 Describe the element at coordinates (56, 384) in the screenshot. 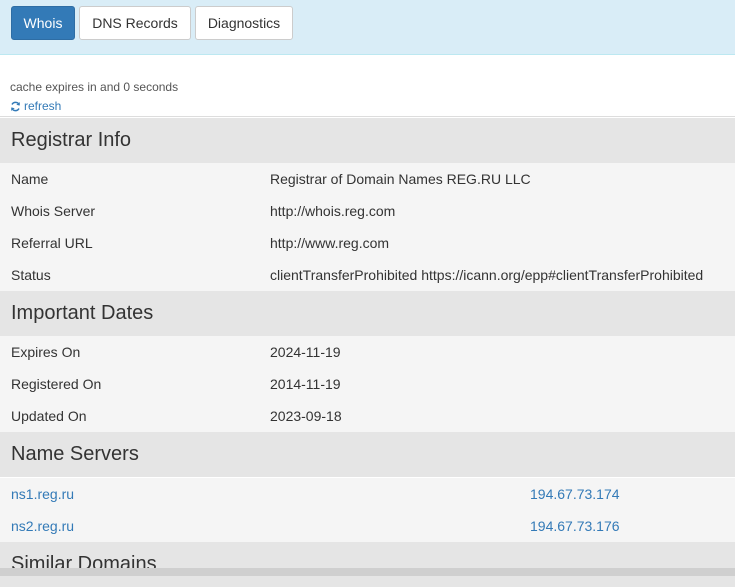

I see `field-label: Registered On` at that location.